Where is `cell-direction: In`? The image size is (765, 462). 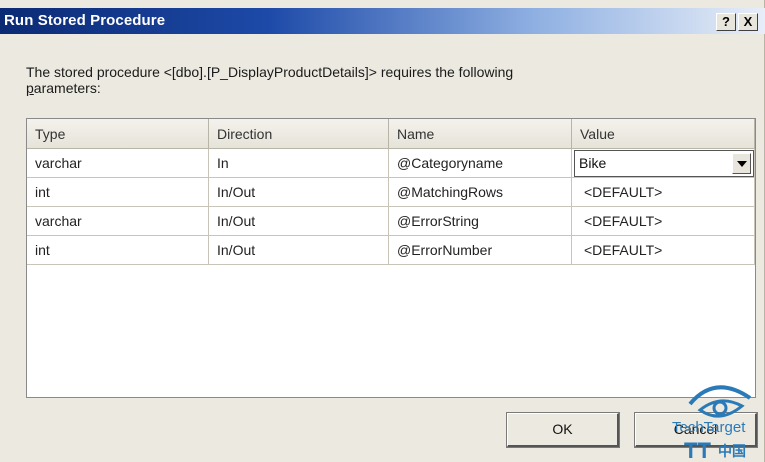 cell-direction: In is located at coordinates (299, 163).